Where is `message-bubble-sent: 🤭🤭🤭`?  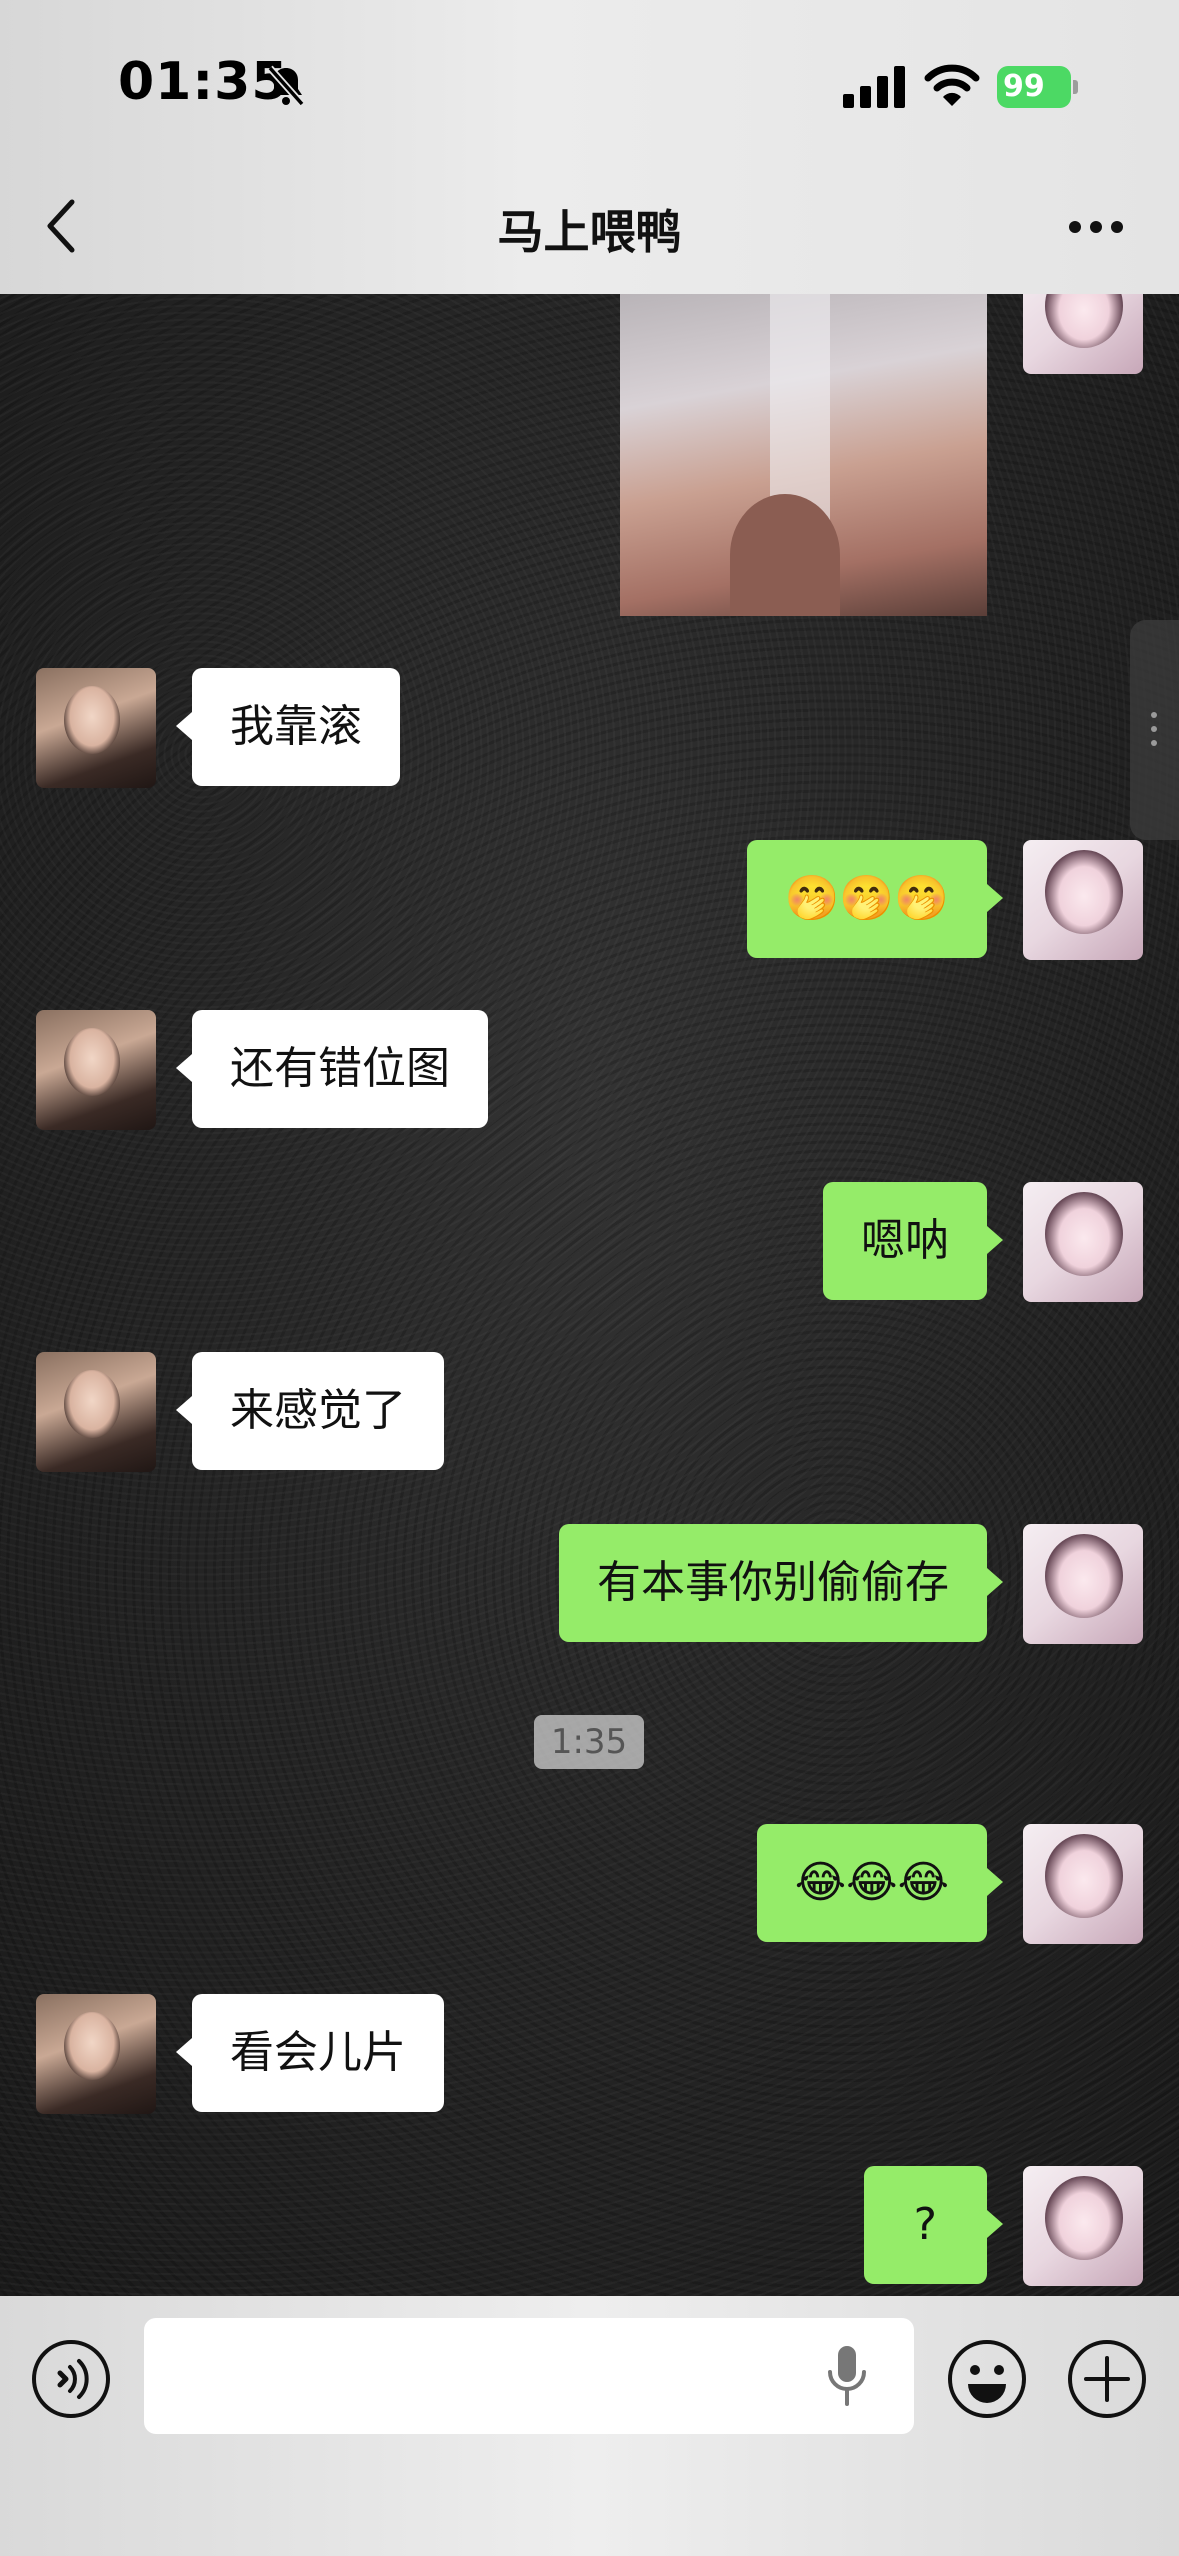
message-bubble-sent: 🤭🤭🤭 is located at coordinates (875, 899).